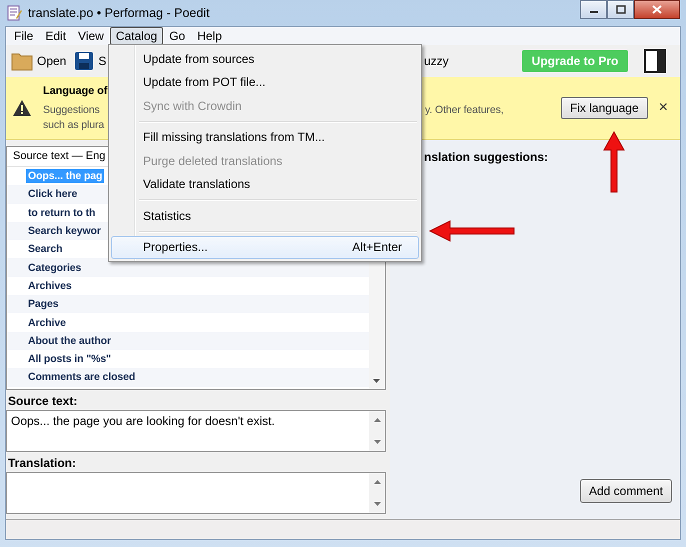 The height and width of the screenshot is (547, 686). What do you see at coordinates (45, 249) in the screenshot?
I see `list-item: Search` at bounding box center [45, 249].